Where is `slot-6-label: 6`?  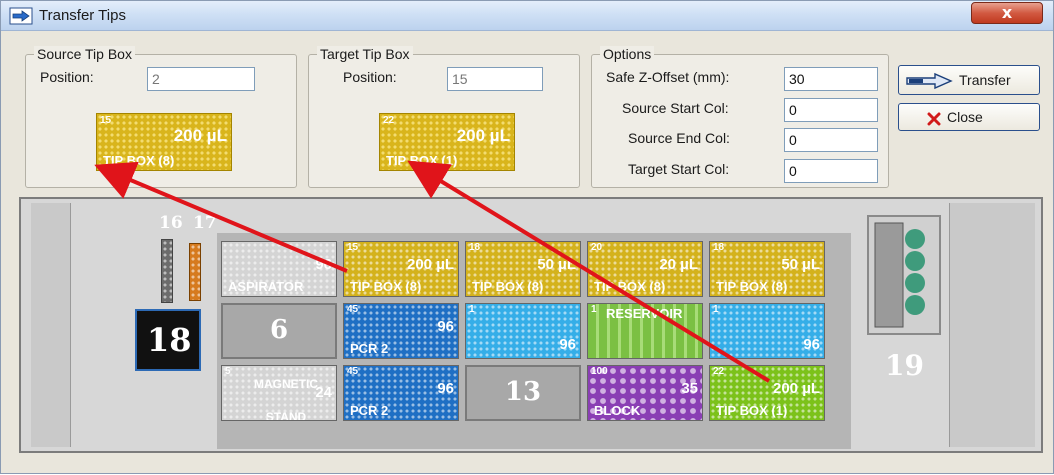 slot-6-label: 6 is located at coordinates (279, 330).